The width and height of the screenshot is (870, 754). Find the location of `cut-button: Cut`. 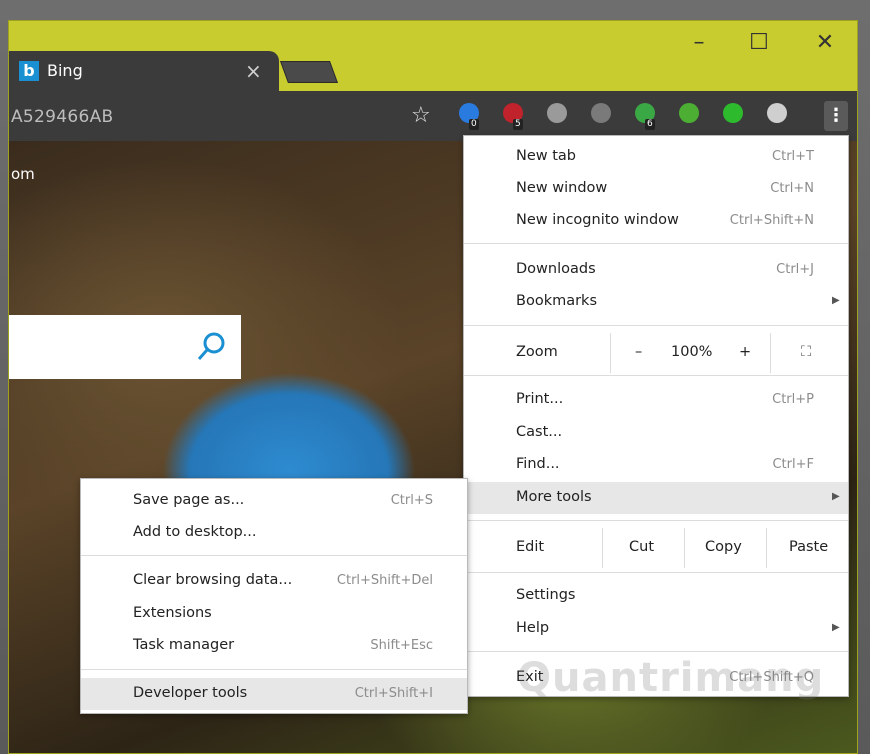

cut-button: Cut is located at coordinates (643, 548).